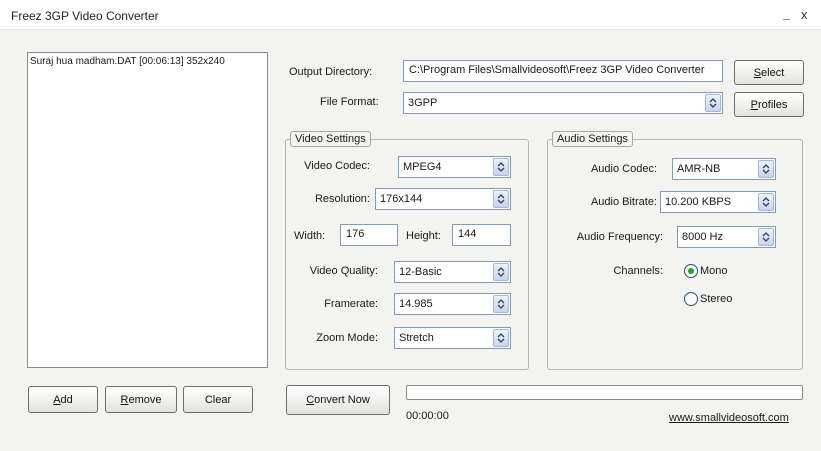 This screenshot has height=451, width=821. What do you see at coordinates (481, 235) in the screenshot?
I see `height-field: 144` at bounding box center [481, 235].